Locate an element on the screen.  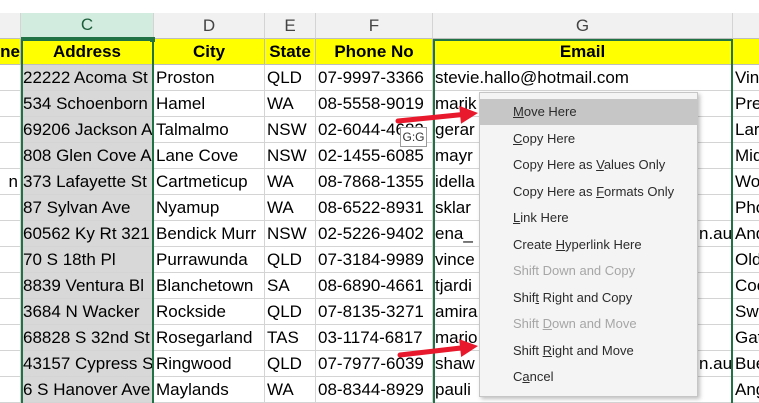
menu-item-shift-down-and-copy: Shift Down and Copy is located at coordinates (588, 271).